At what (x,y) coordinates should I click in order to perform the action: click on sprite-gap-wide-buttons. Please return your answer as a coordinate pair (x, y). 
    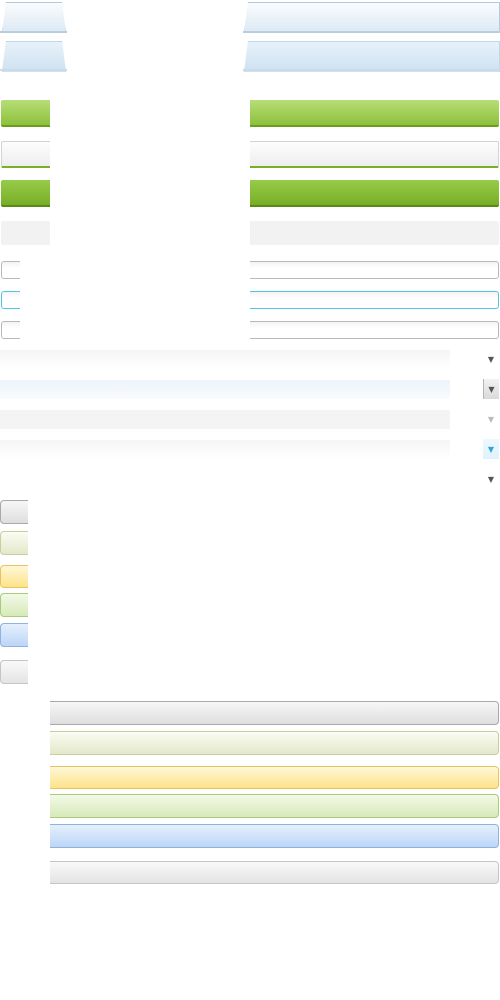
    Looking at the image, I should click on (25, 797).